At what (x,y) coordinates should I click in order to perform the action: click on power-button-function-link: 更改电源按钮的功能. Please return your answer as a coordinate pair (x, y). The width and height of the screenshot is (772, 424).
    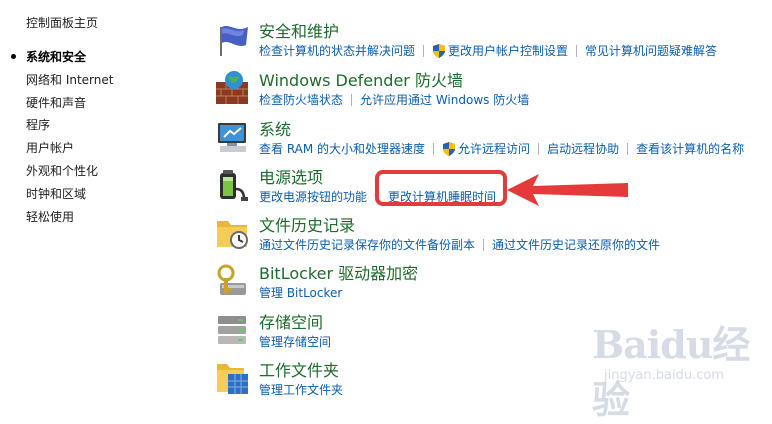
    Looking at the image, I should click on (313, 196).